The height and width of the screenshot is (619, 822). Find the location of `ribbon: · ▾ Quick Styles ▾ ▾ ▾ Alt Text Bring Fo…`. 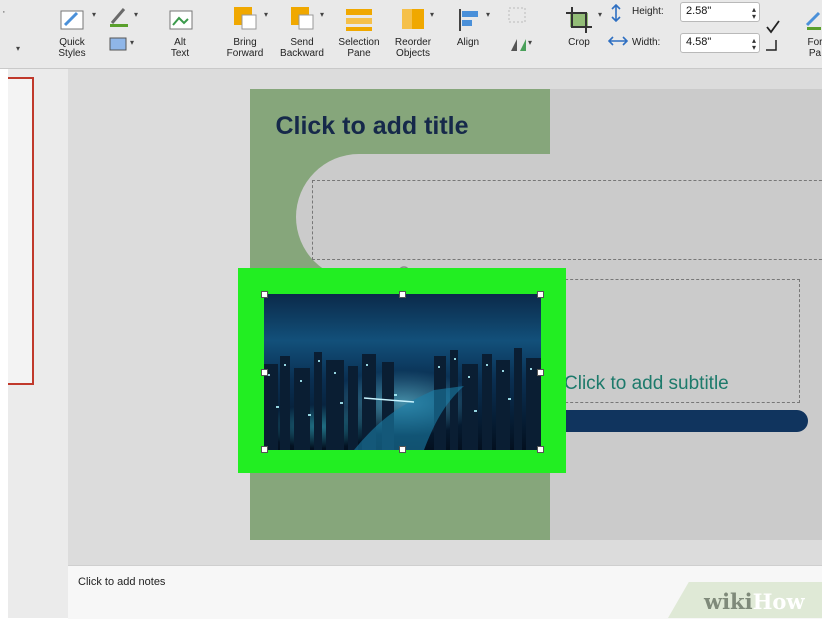

ribbon: · ▾ Quick Styles ▾ ▾ ▾ Alt Text Bring Fo… is located at coordinates (411, 34).